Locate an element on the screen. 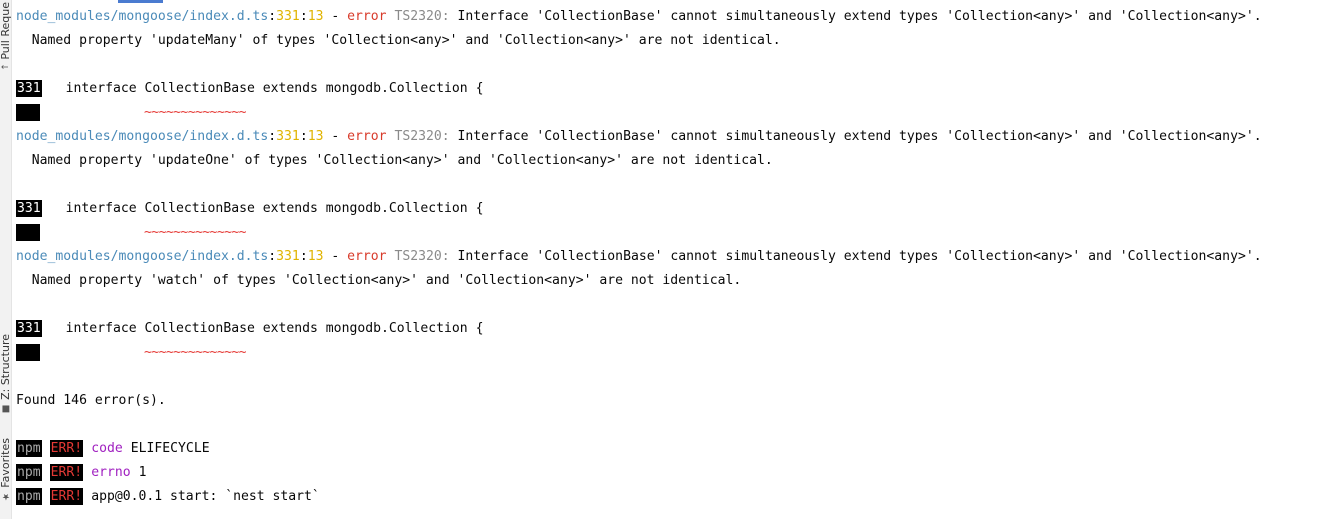 The height and width of the screenshot is (519, 1320). npm-value: app@0.0.1 start: `nest start` is located at coordinates (205, 496).